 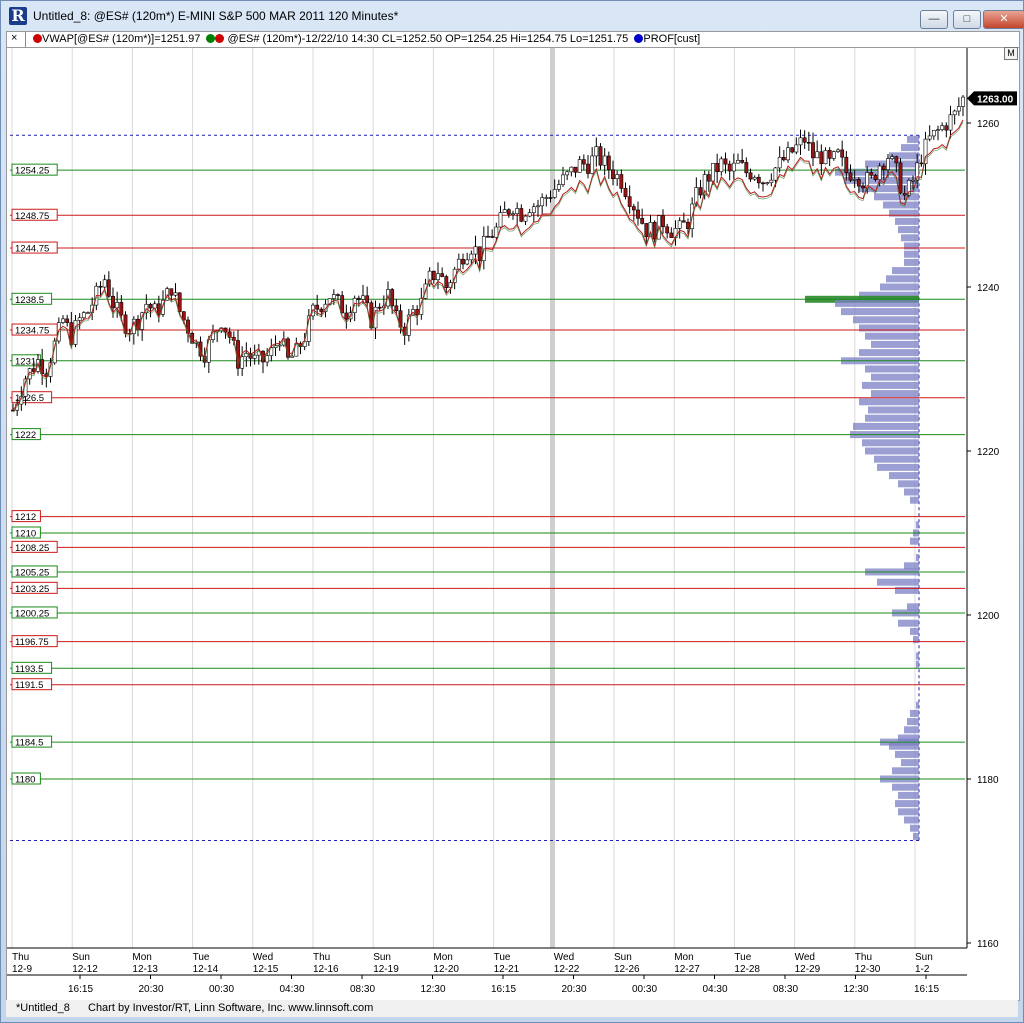 What do you see at coordinates (211, 38) in the screenshot?
I see `bar-up-color-icon` at bounding box center [211, 38].